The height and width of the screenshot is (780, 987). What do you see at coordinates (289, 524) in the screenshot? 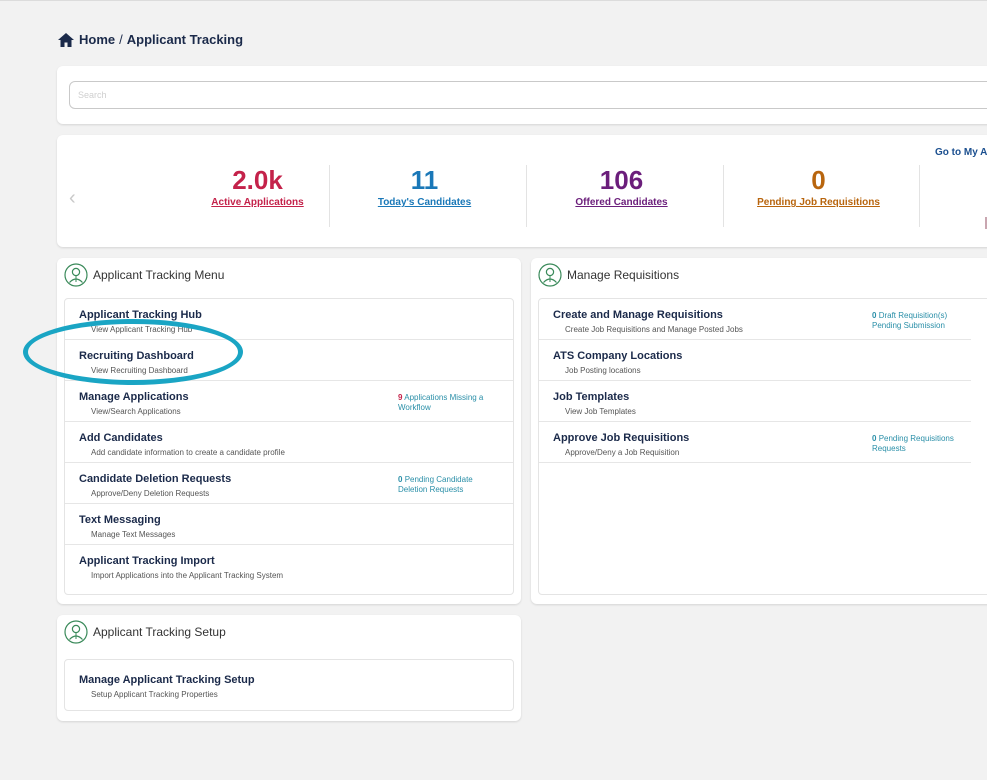
I see `menu-item-text-messaging: Text Messaging Manage Text Messages` at bounding box center [289, 524].